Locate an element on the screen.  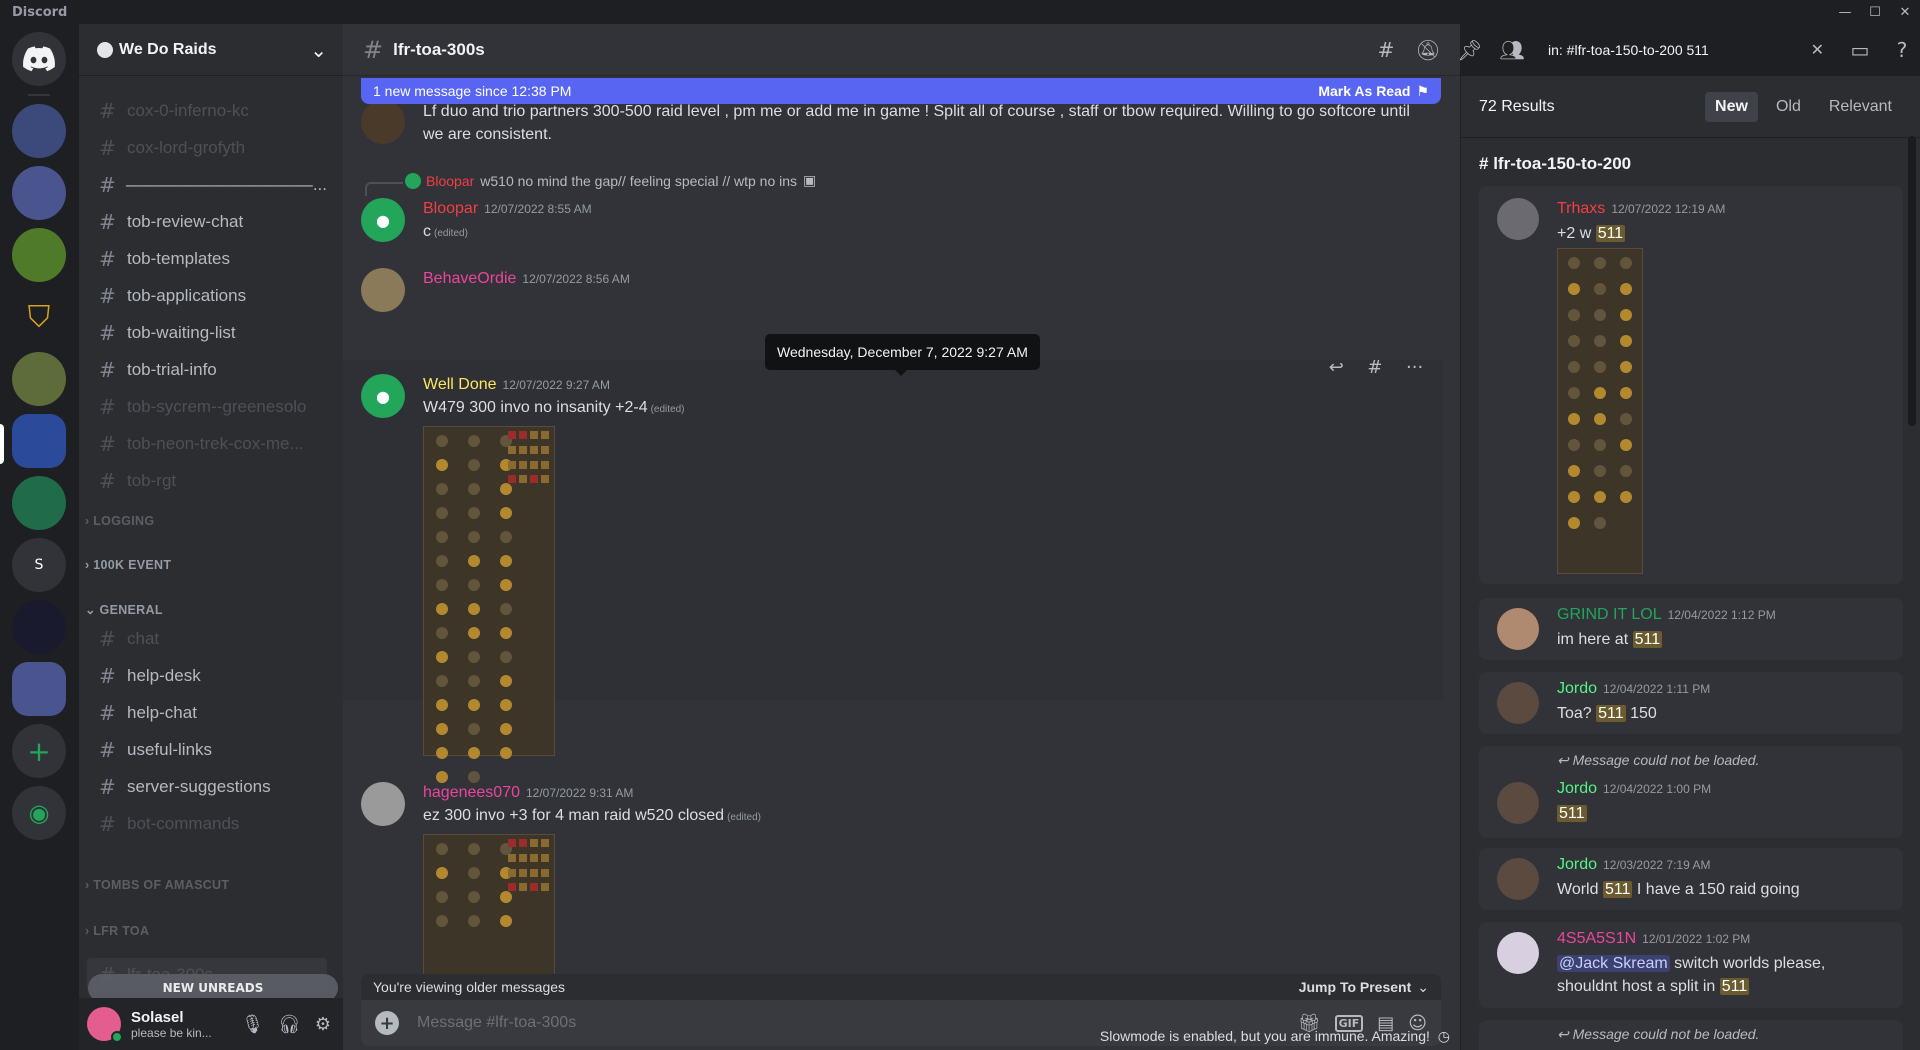
microphone-icon: 🎙︎ is located at coordinates (252, 1024).